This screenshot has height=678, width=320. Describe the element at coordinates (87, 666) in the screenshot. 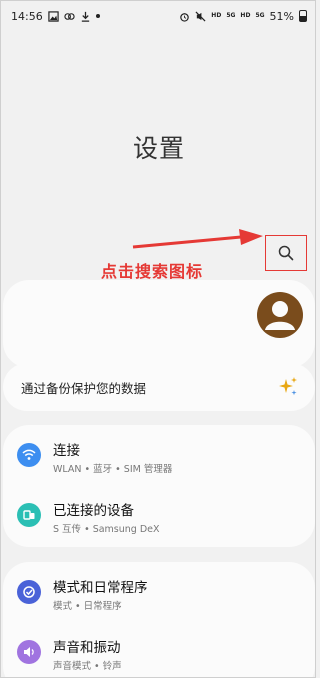

I see `row-subtitle: 声音模式 • 铃声` at that location.